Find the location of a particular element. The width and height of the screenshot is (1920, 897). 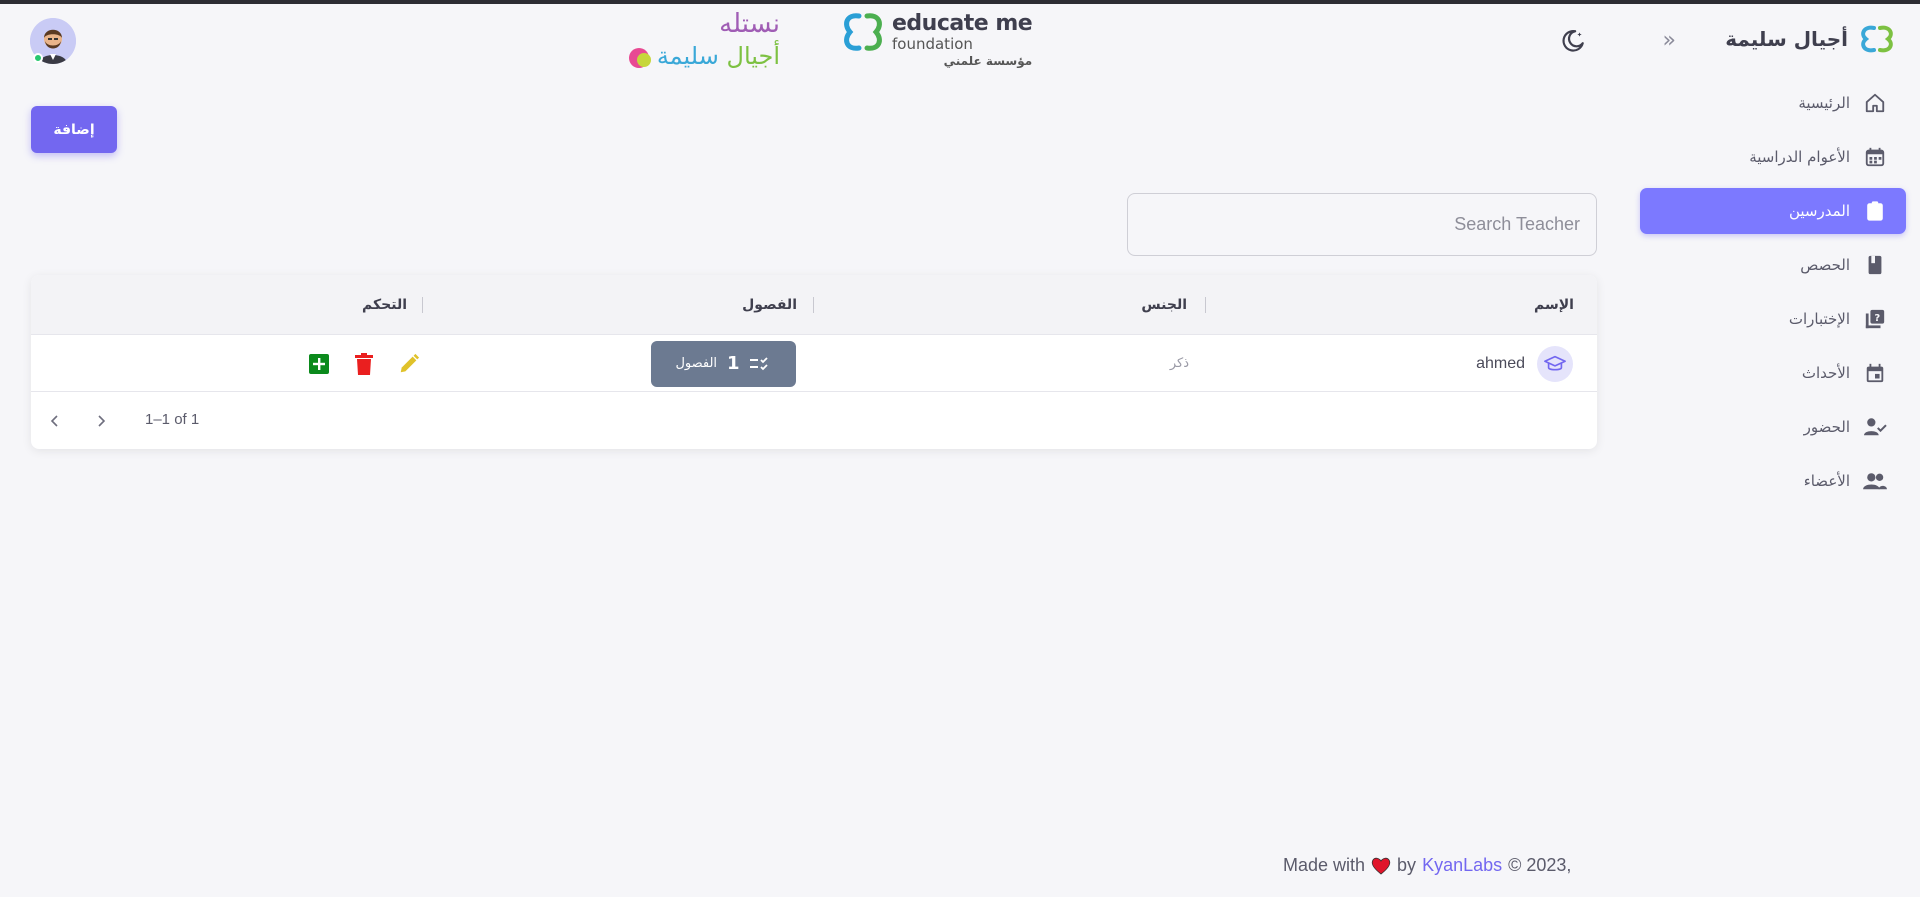

educate-me-logo: educate me foundation مؤسسة علمني is located at coordinates (936, 39).